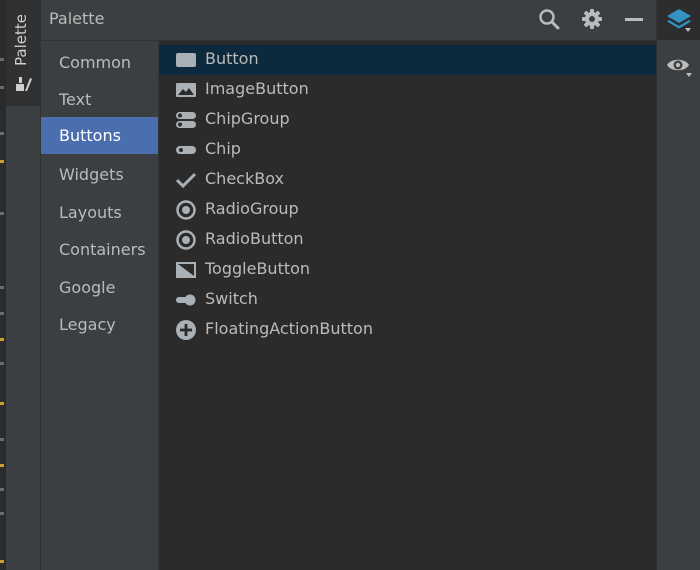 This screenshot has width=700, height=570. Describe the element at coordinates (99, 287) in the screenshot. I see `category-google: Google` at that location.